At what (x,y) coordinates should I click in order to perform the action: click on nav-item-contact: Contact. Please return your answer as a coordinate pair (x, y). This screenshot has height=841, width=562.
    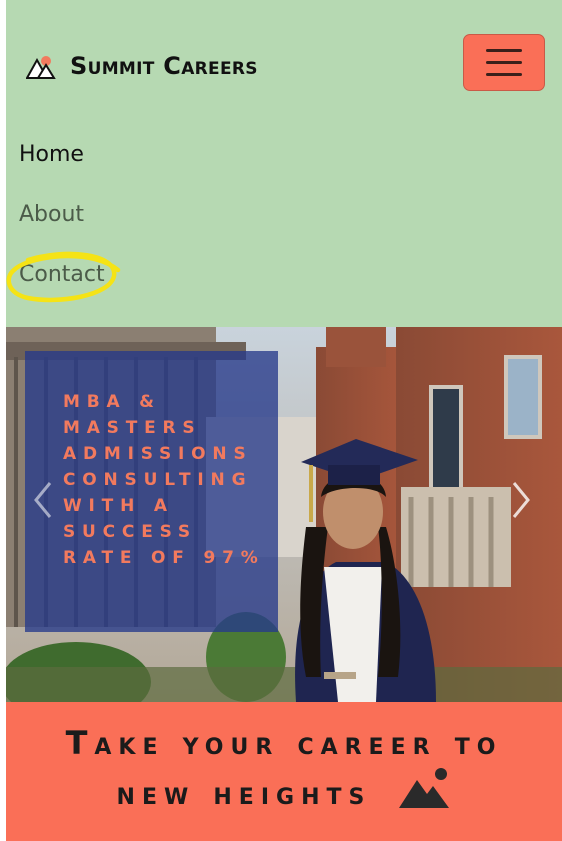
    Looking at the image, I should click on (62, 287).